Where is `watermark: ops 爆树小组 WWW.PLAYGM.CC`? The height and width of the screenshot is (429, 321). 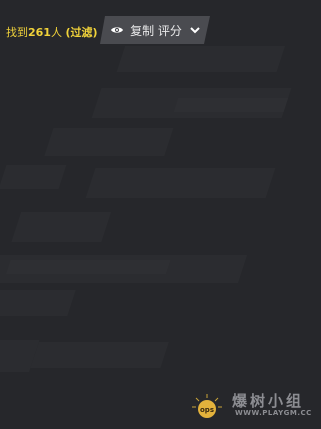 watermark: ops 爆树小组 WWW.PLAYGM.CC is located at coordinates (254, 406).